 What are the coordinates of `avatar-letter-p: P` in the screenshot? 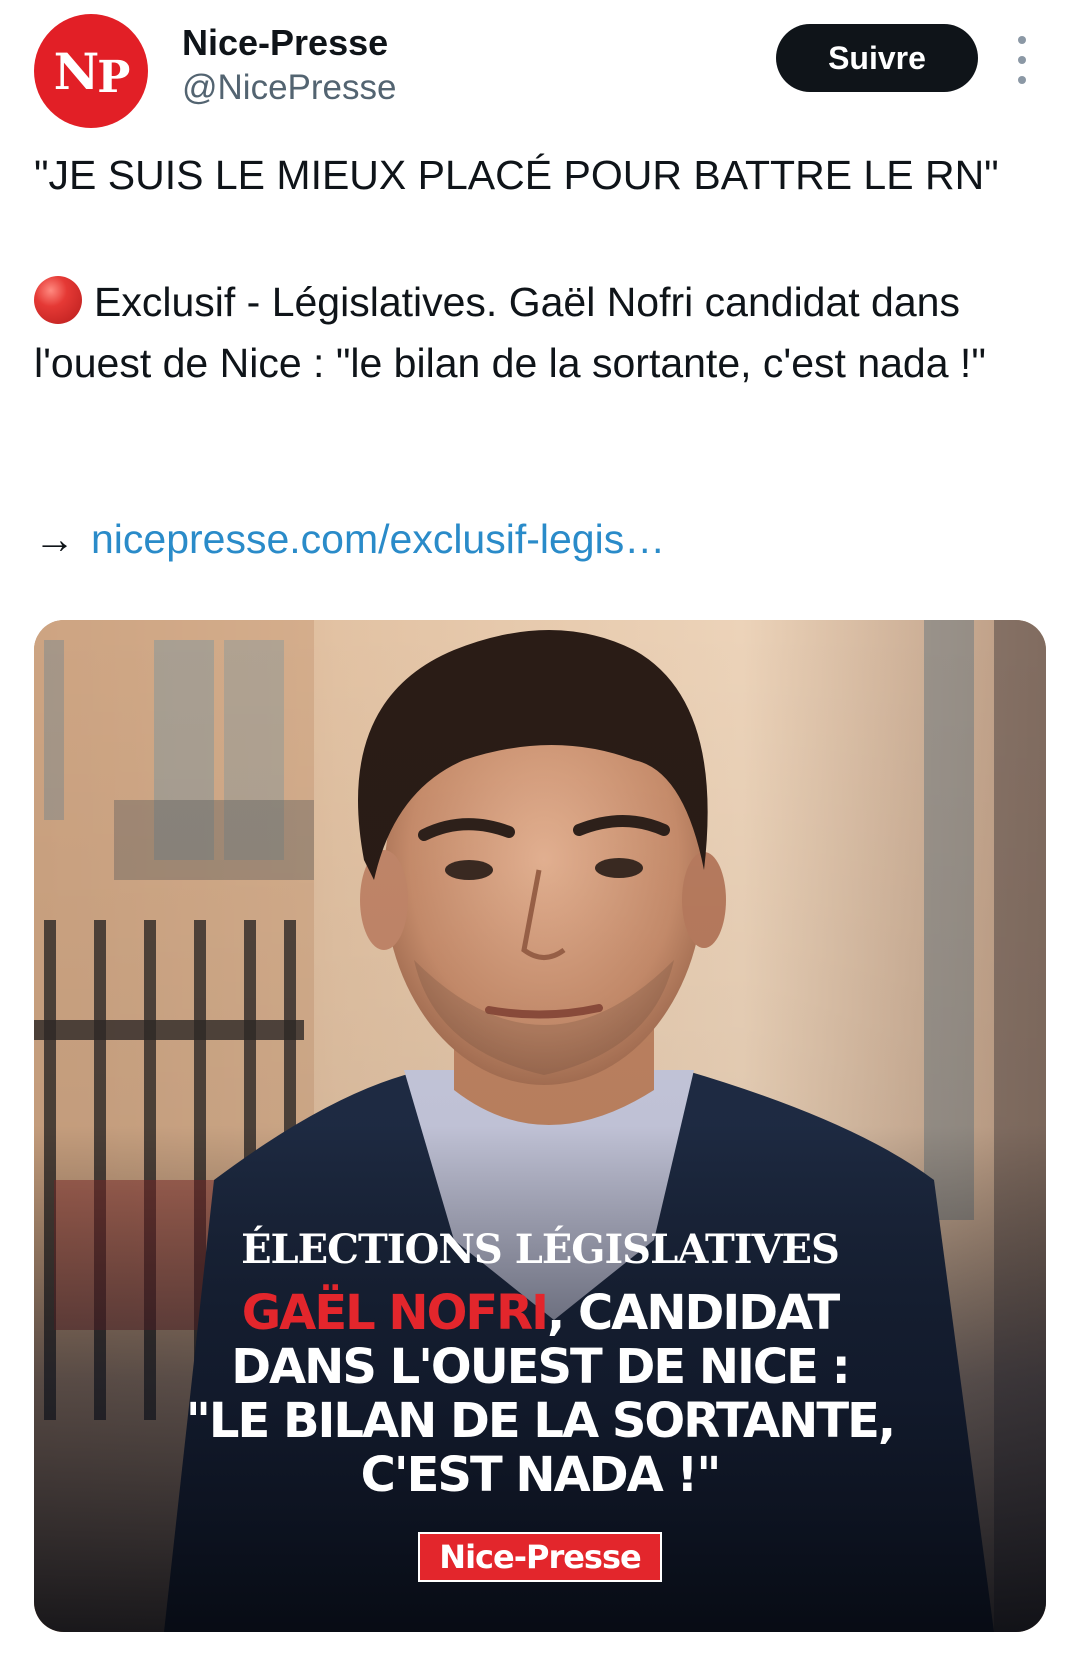 It's located at (113, 77).